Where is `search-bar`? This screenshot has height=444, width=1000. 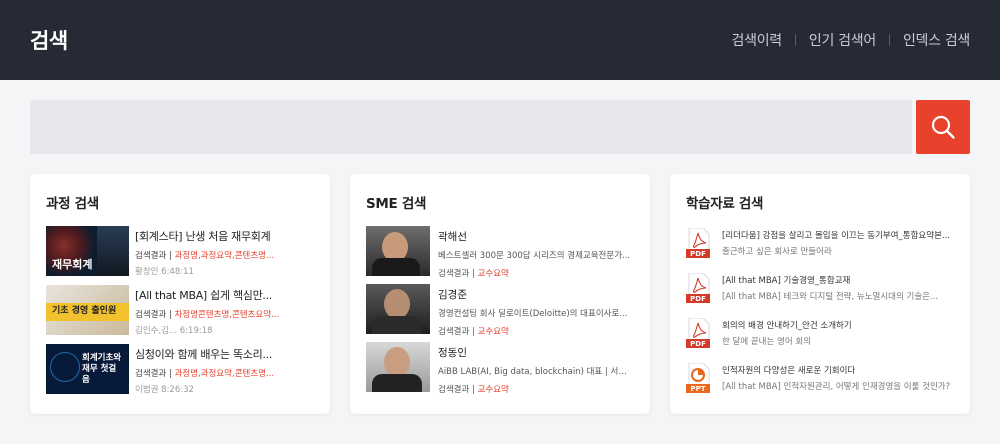
search-bar is located at coordinates (500, 127).